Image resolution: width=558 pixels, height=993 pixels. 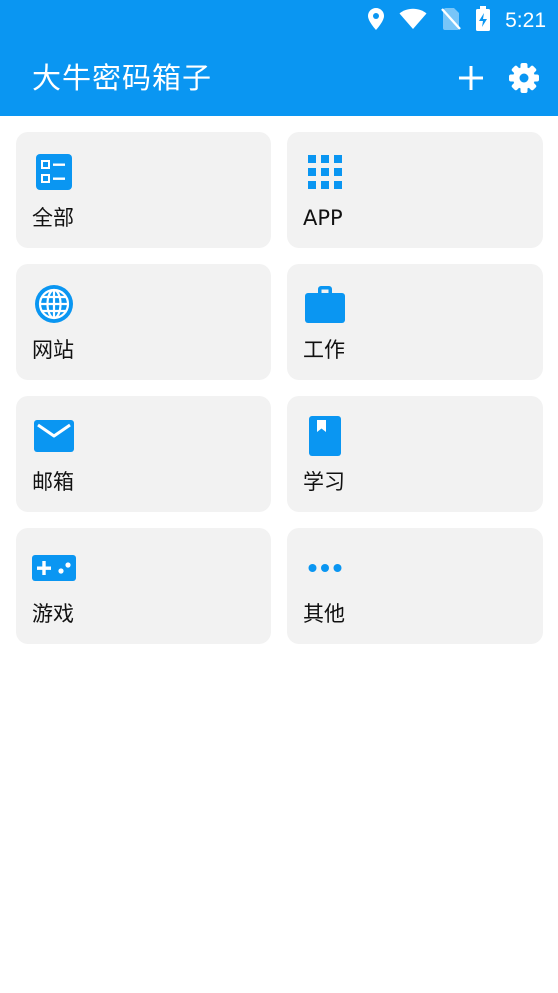 I want to click on category-website: 网站, so click(x=143, y=322).